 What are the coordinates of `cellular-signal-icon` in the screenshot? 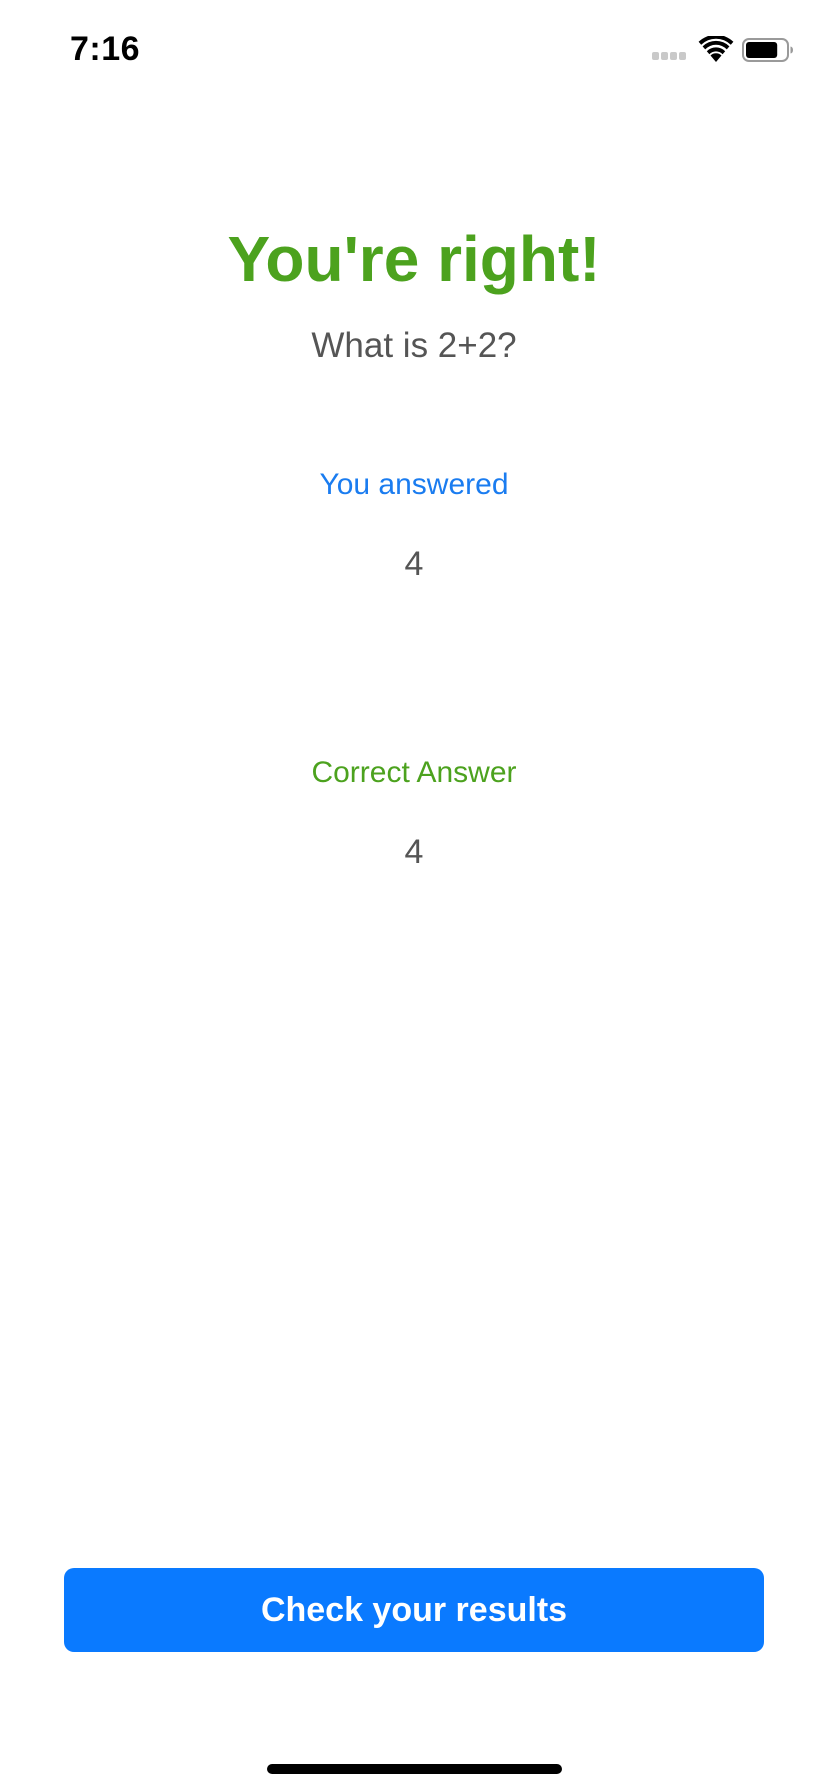 It's located at (672, 57).